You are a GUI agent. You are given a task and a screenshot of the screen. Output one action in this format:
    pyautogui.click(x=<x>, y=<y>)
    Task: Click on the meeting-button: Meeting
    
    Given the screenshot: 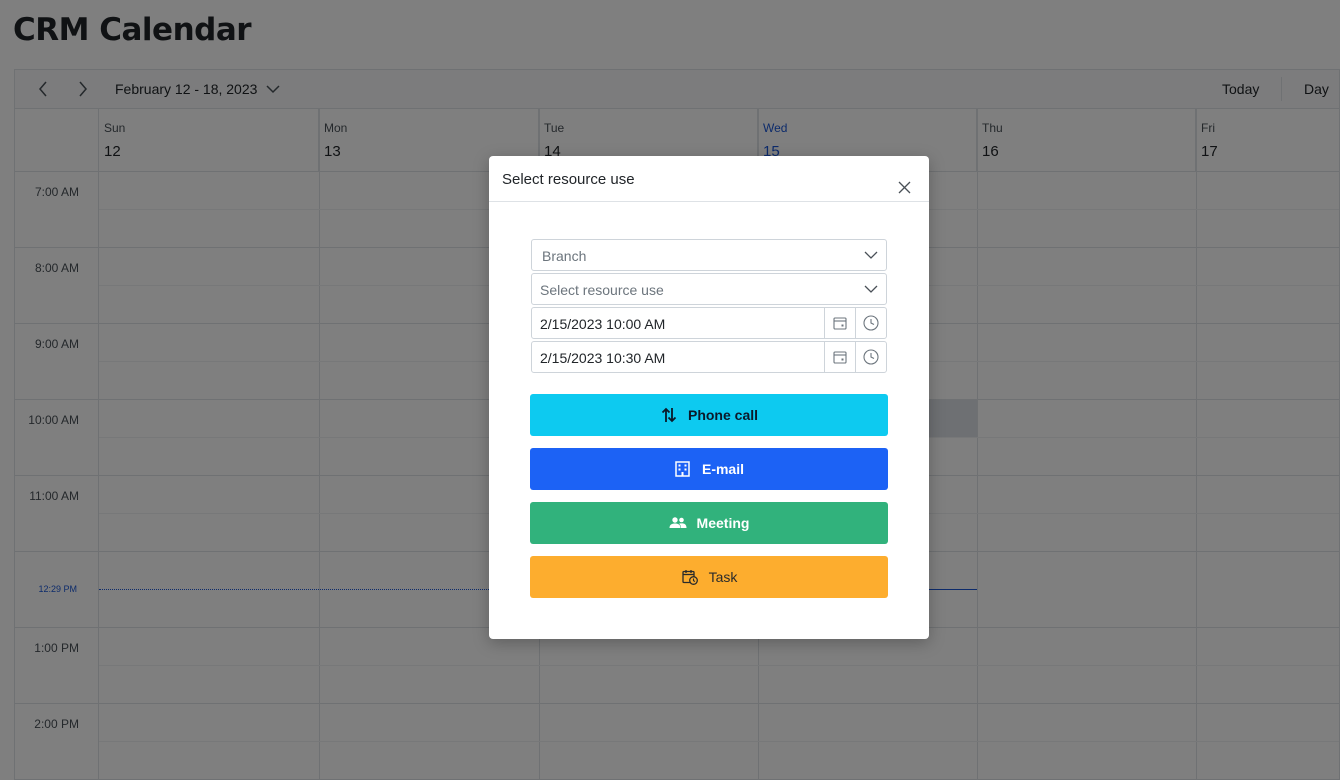 What is the action you would take?
    pyautogui.click(x=709, y=523)
    